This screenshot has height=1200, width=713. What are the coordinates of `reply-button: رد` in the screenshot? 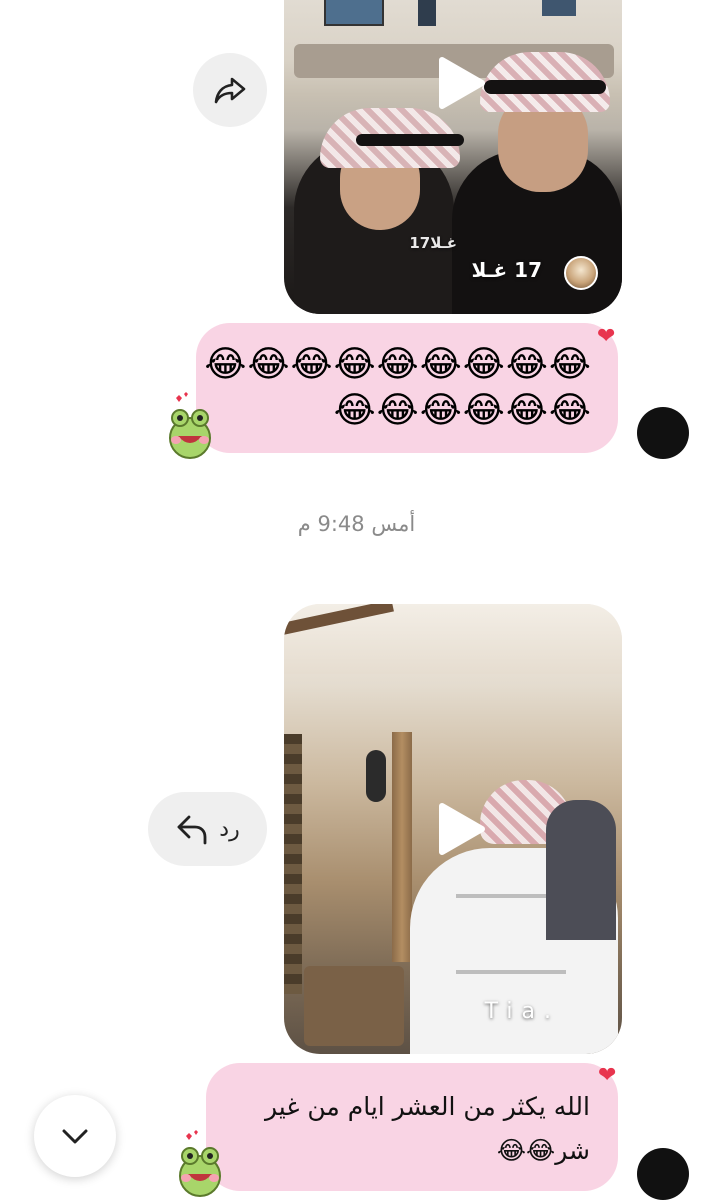 It's located at (207, 829).